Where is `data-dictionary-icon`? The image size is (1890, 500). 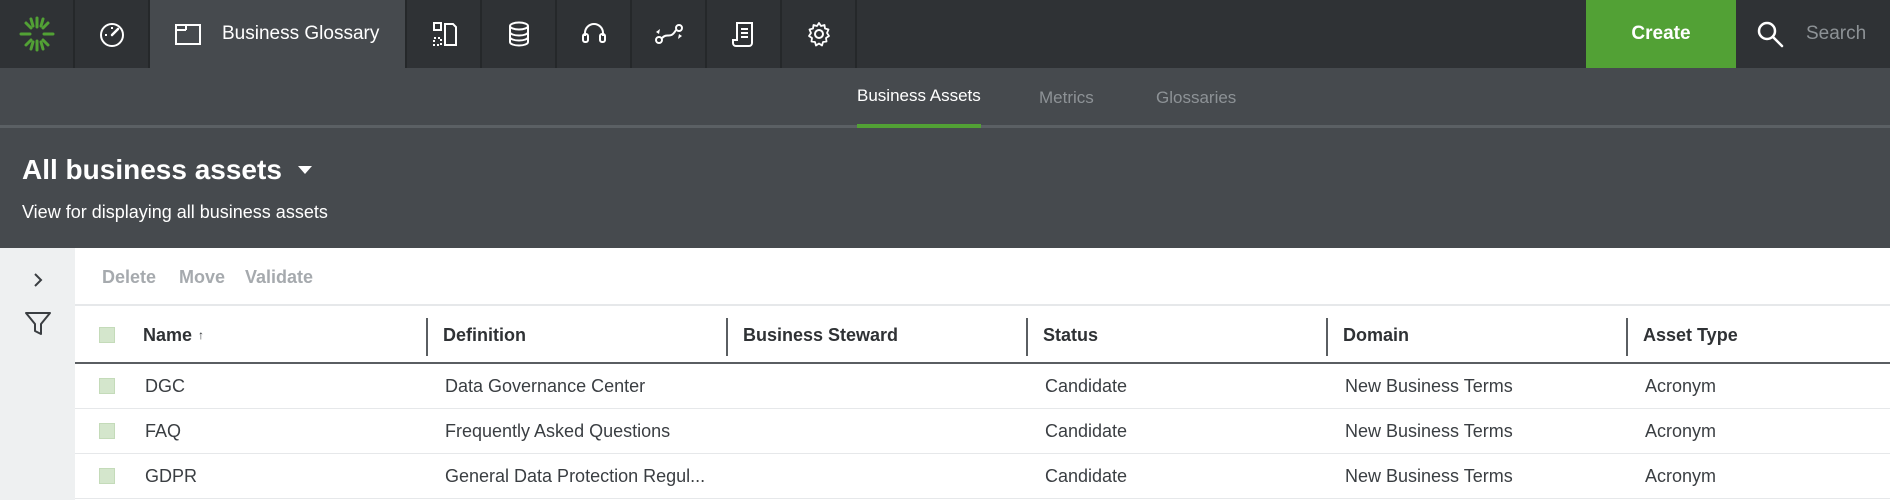 data-dictionary-icon is located at coordinates (444, 34).